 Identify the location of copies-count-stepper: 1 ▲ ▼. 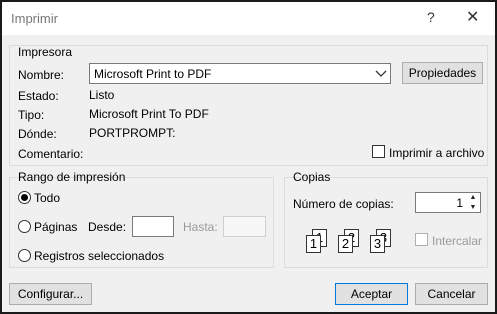
(448, 202).